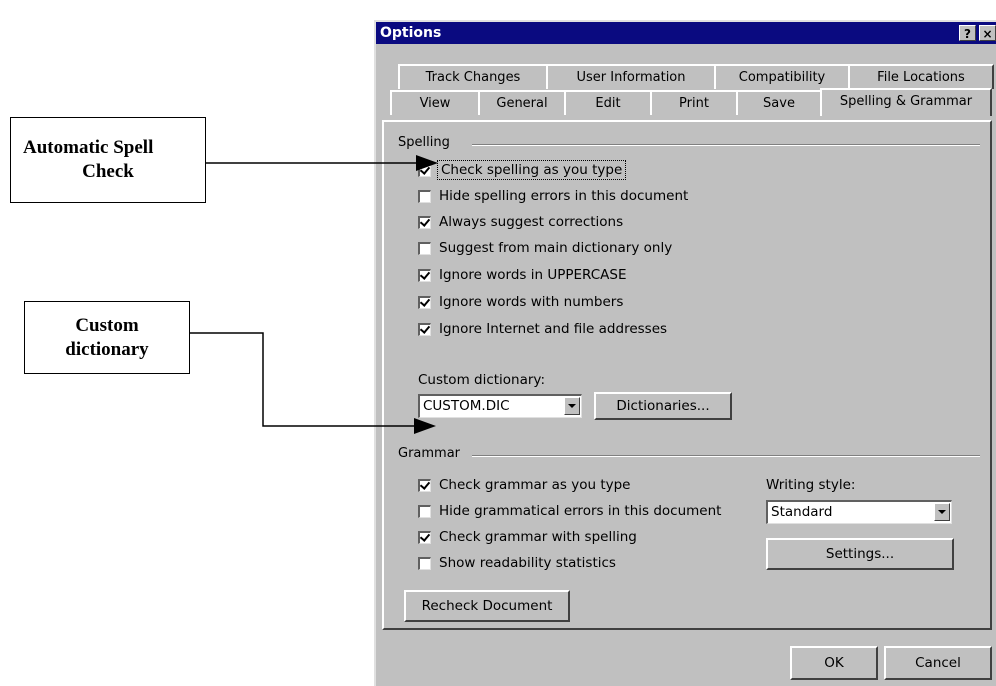 This screenshot has height=686, width=996. I want to click on tab-compatibility: Compatibility, so click(782, 76).